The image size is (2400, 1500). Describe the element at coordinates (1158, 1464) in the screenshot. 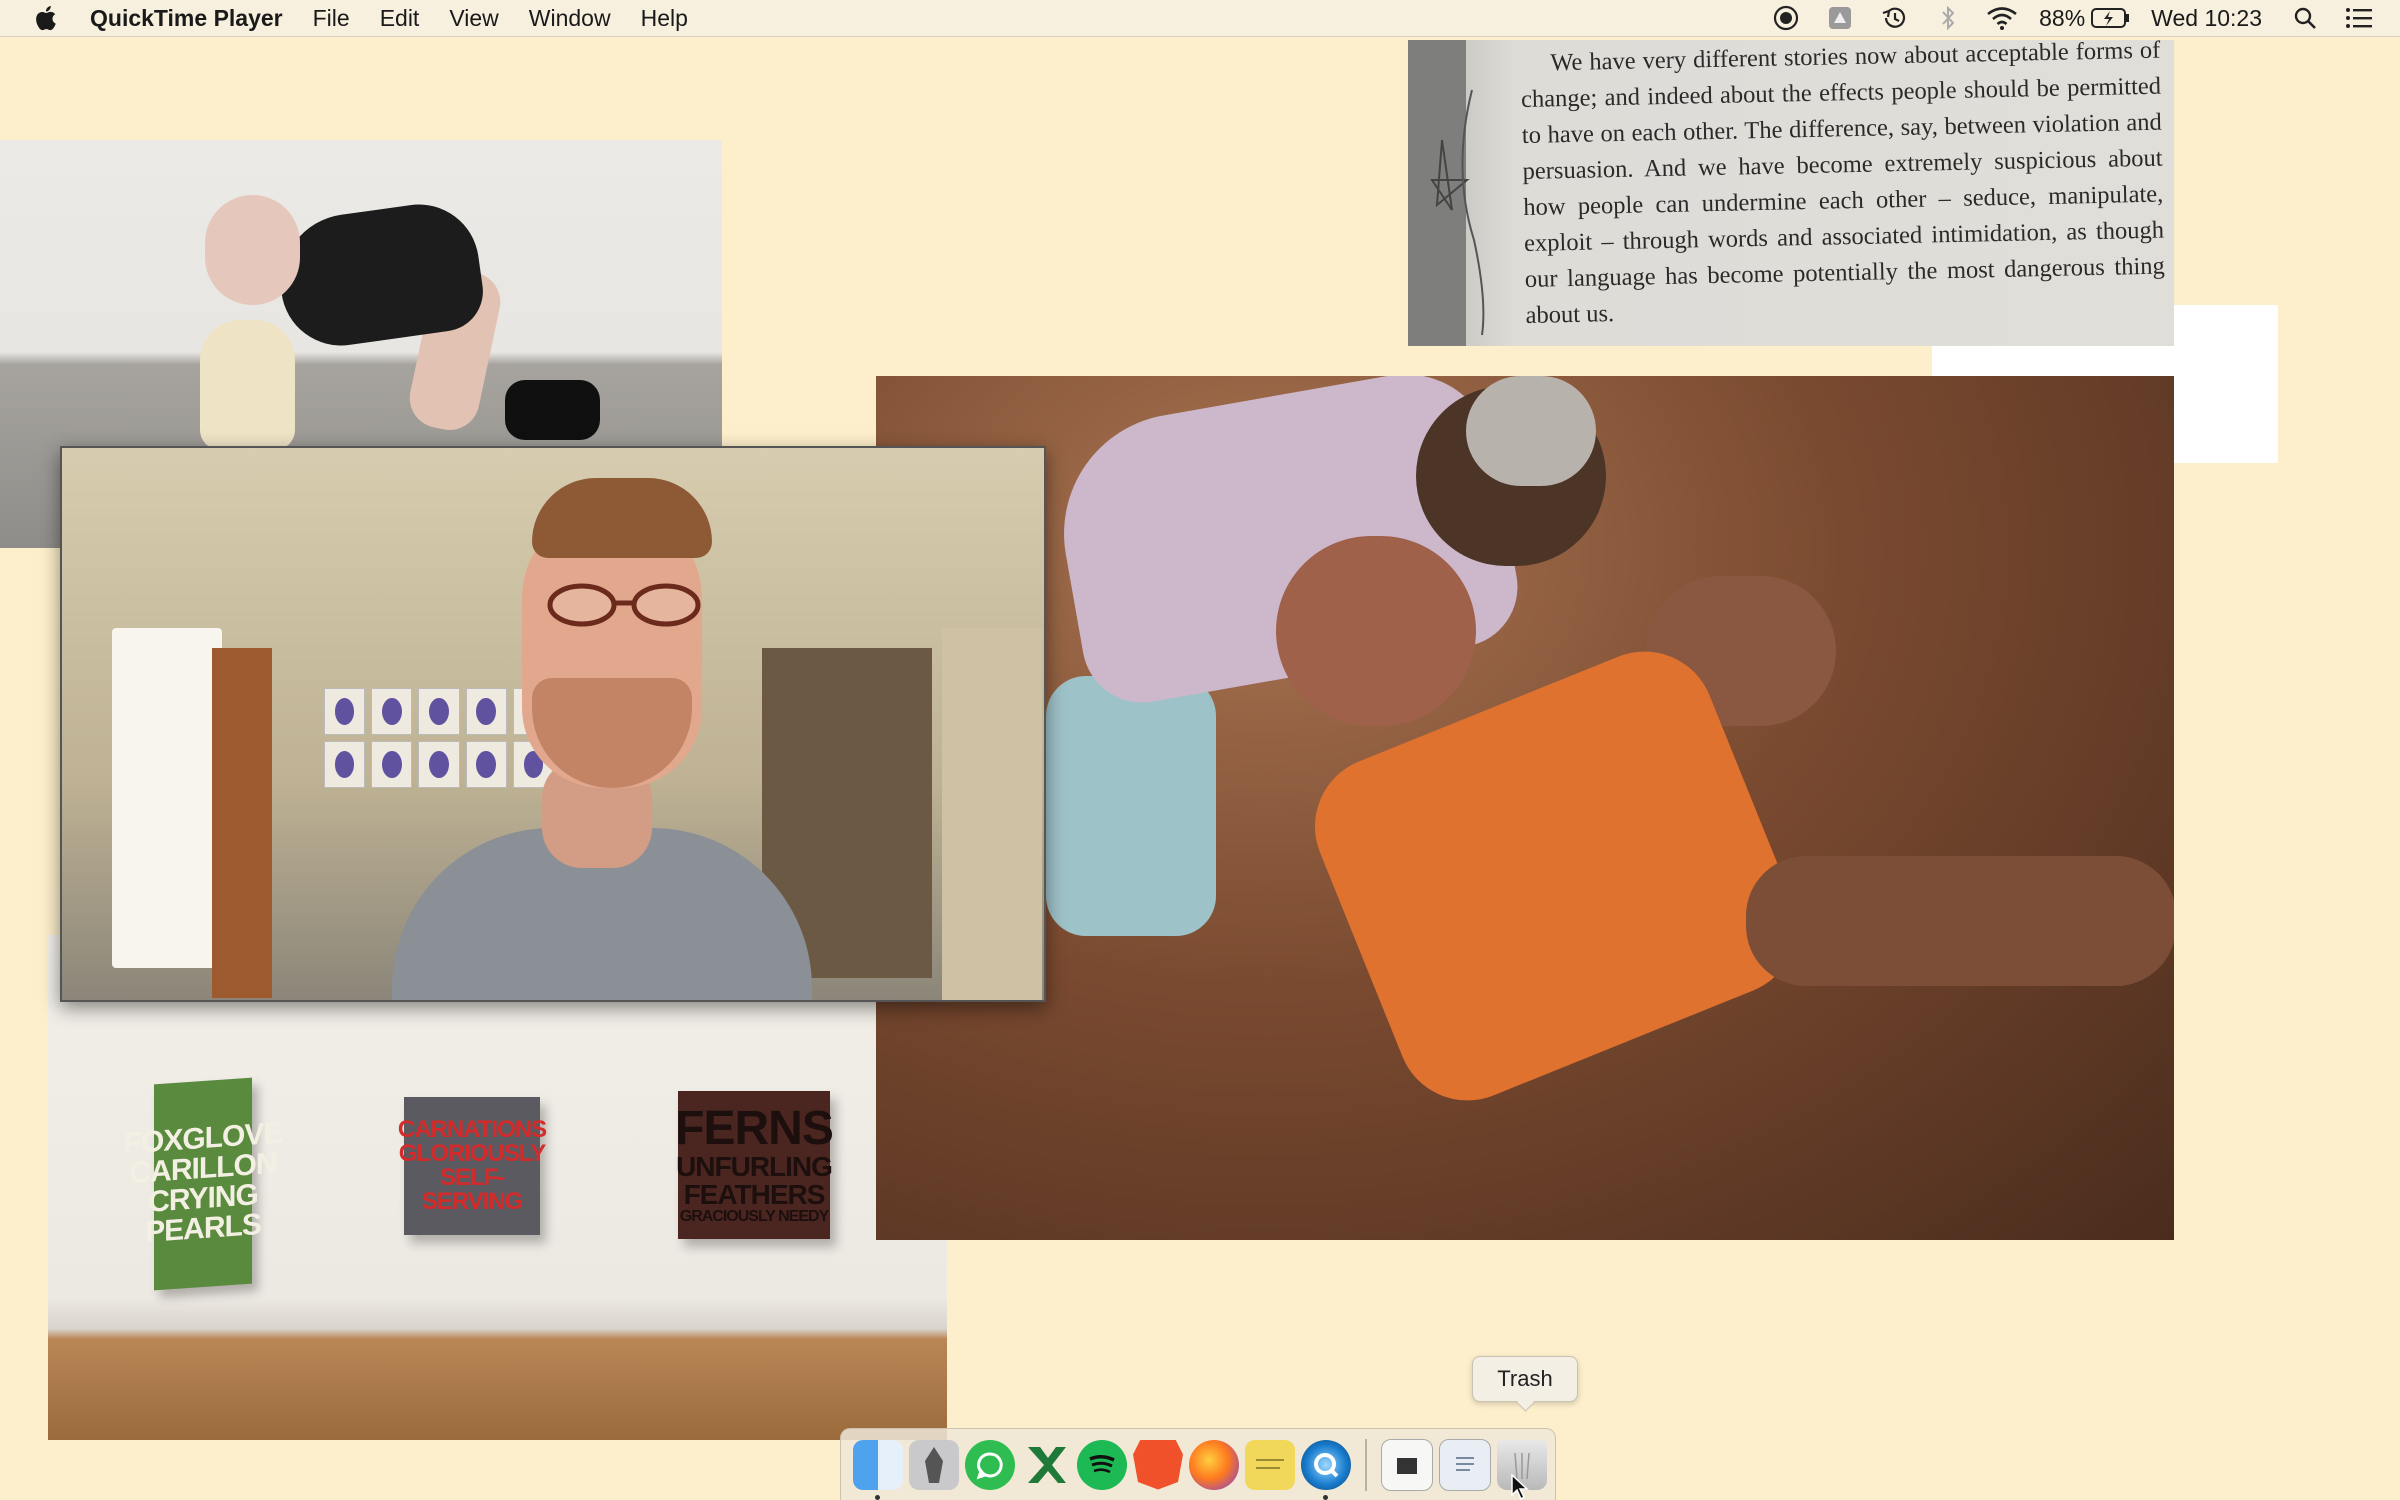

I see `brave-icon` at that location.